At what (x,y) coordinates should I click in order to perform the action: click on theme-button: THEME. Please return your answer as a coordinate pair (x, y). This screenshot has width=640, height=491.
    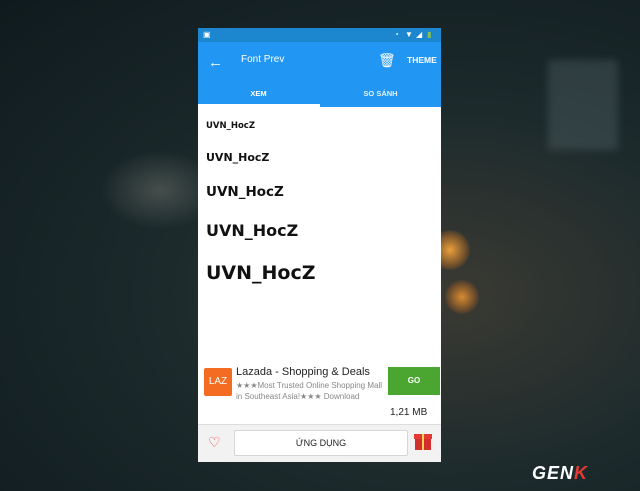
    Looking at the image, I should click on (422, 60).